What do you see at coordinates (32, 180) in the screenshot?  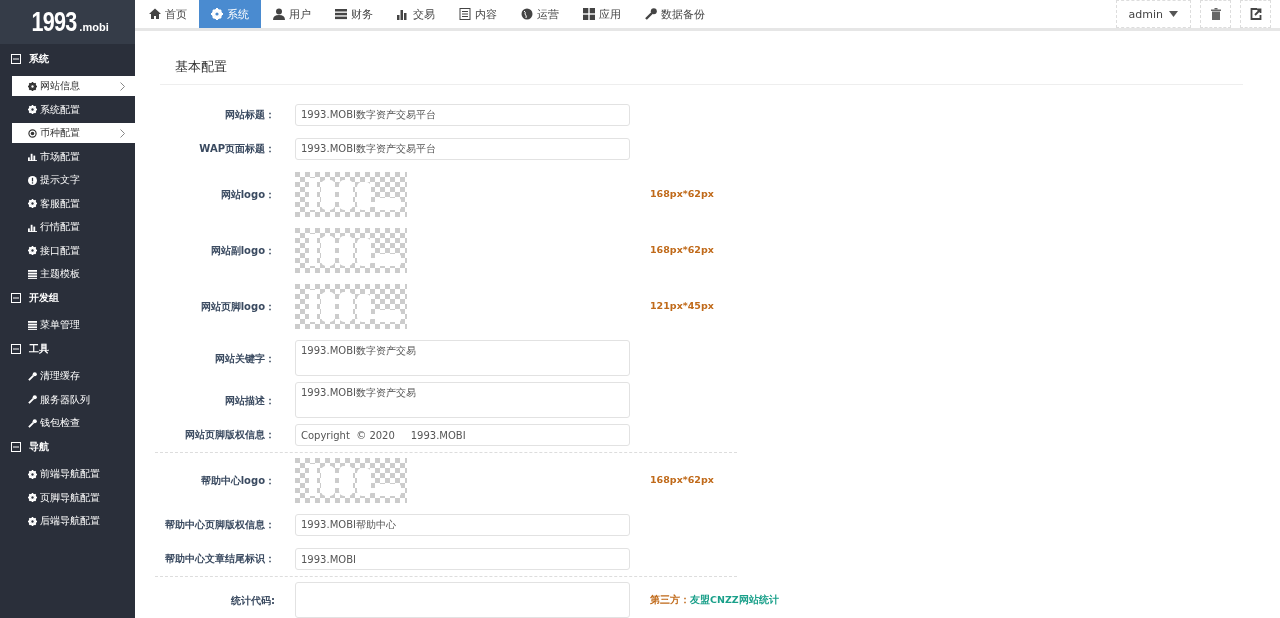 I see `alert-icon` at bounding box center [32, 180].